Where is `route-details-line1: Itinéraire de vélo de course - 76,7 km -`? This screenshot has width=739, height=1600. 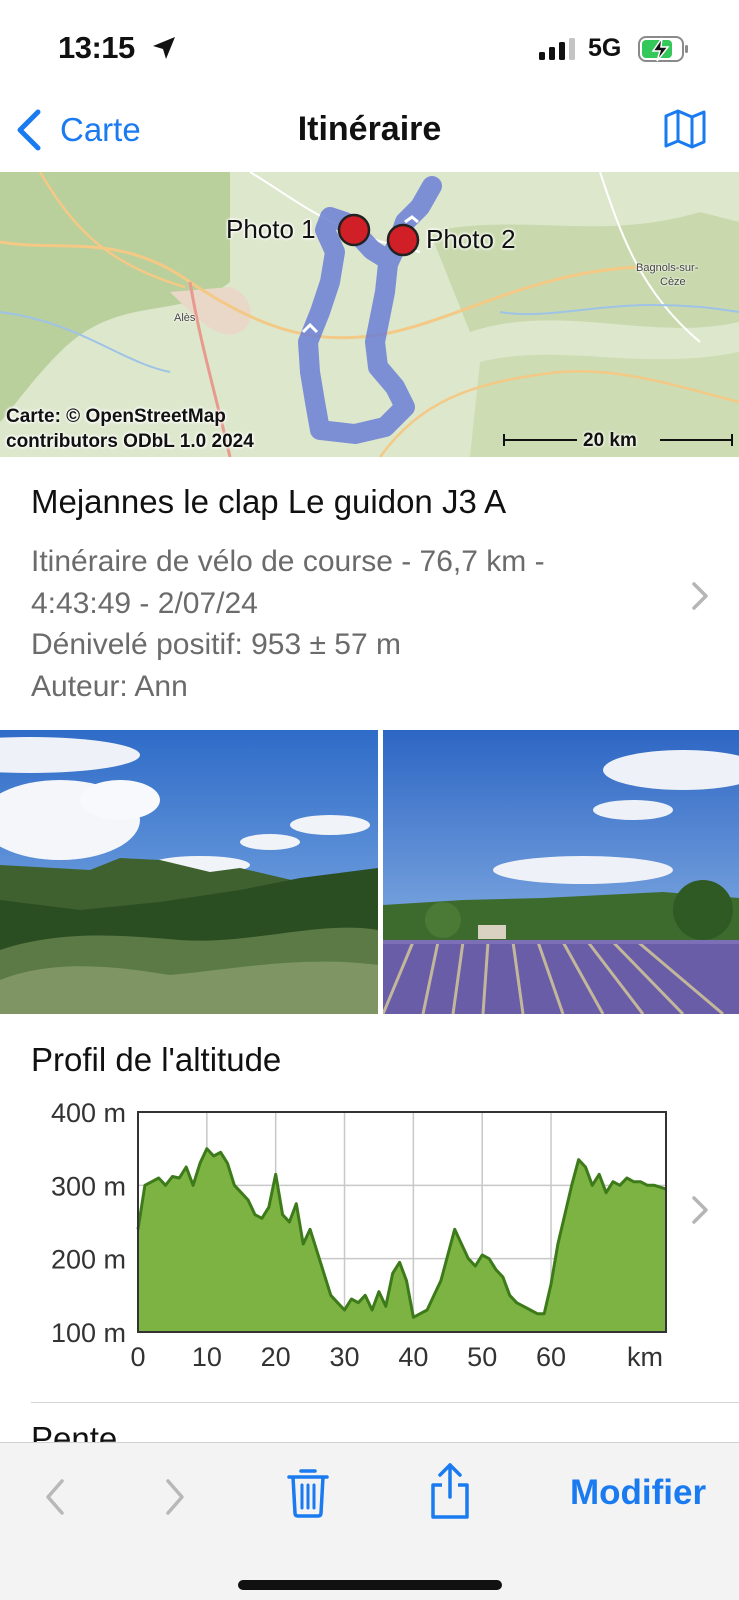 route-details-line1: Itinéraire de vélo de course - 76,7 km - is located at coordinates (288, 561).